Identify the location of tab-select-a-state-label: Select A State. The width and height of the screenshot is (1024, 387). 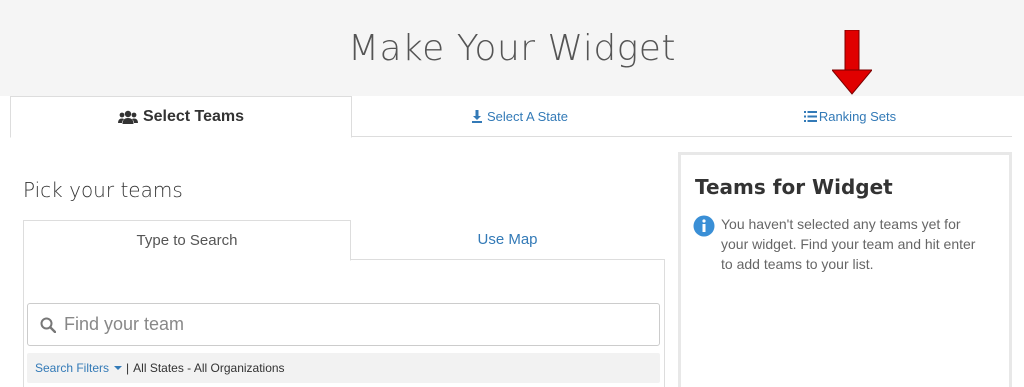
(527, 116).